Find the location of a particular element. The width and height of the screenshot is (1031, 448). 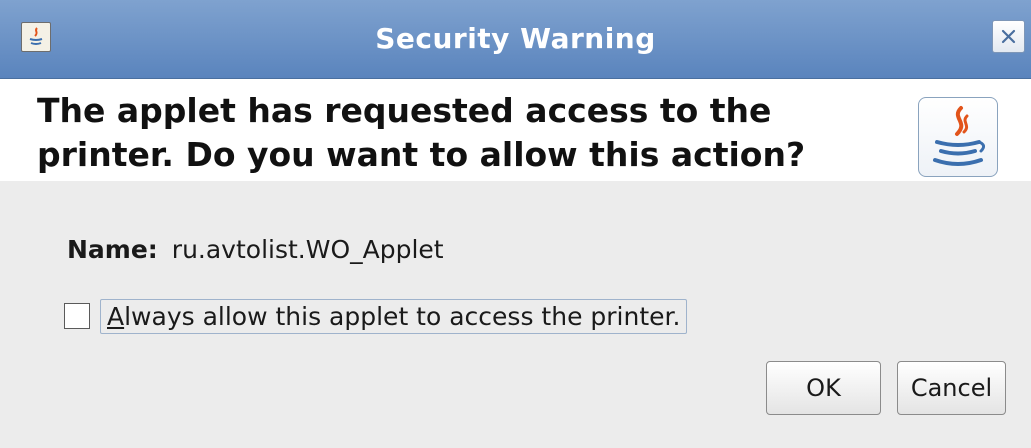

name-value: ru.avtolist.WO_Applet is located at coordinates (307, 249).